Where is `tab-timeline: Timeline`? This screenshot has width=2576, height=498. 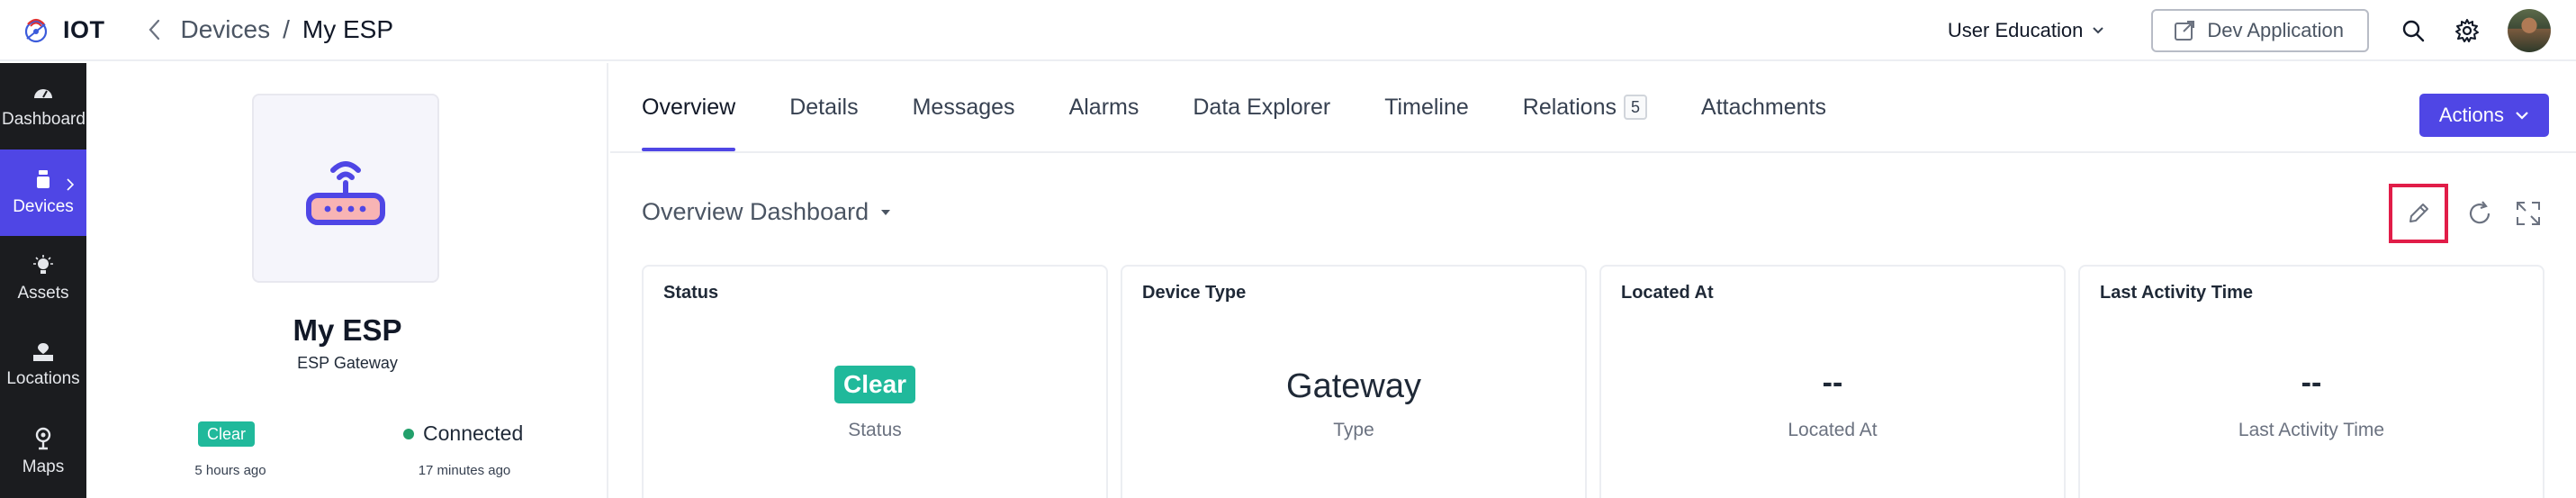
tab-timeline: Timeline is located at coordinates (1426, 107).